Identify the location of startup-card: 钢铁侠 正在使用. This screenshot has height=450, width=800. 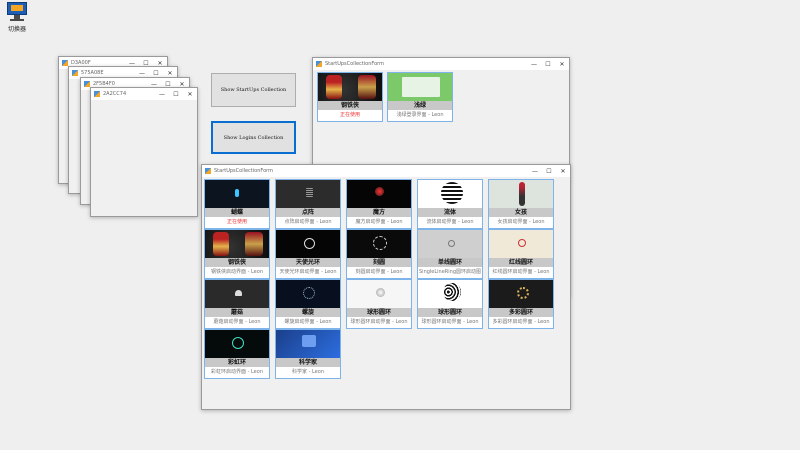
(350, 97).